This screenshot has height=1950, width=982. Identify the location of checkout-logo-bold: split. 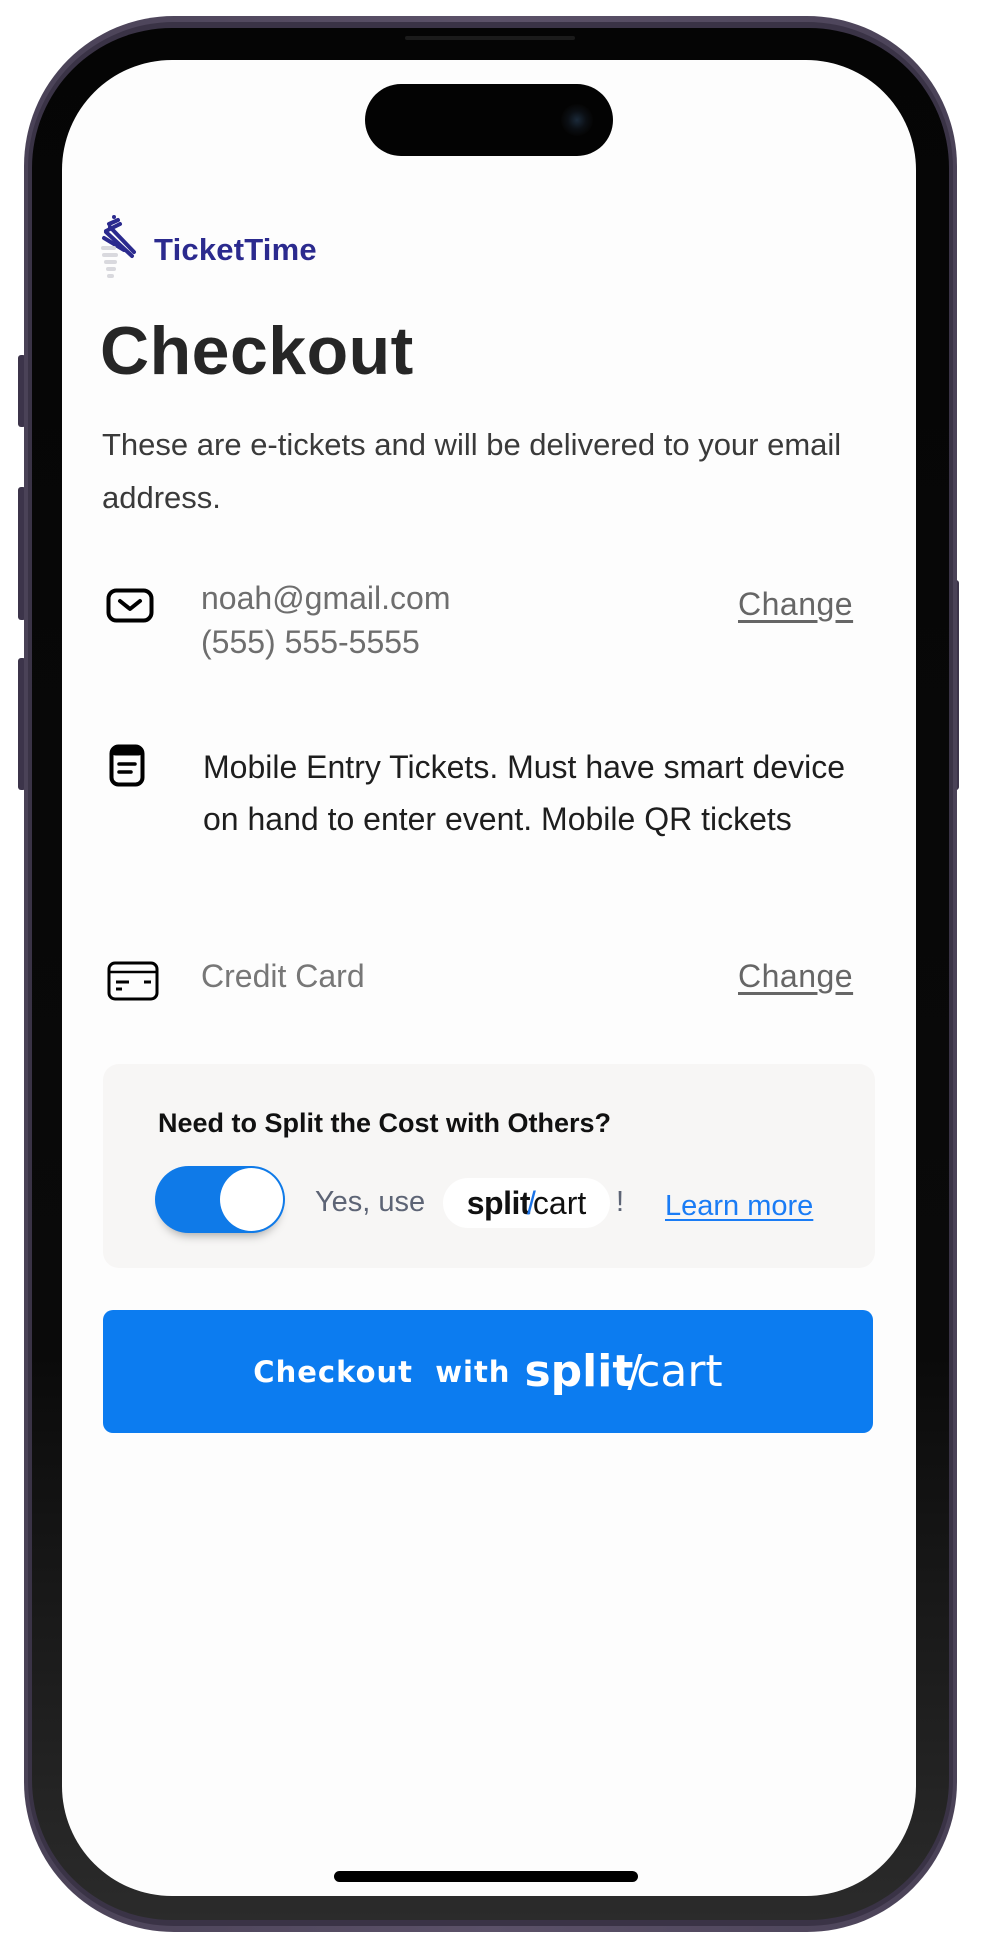
(579, 1371).